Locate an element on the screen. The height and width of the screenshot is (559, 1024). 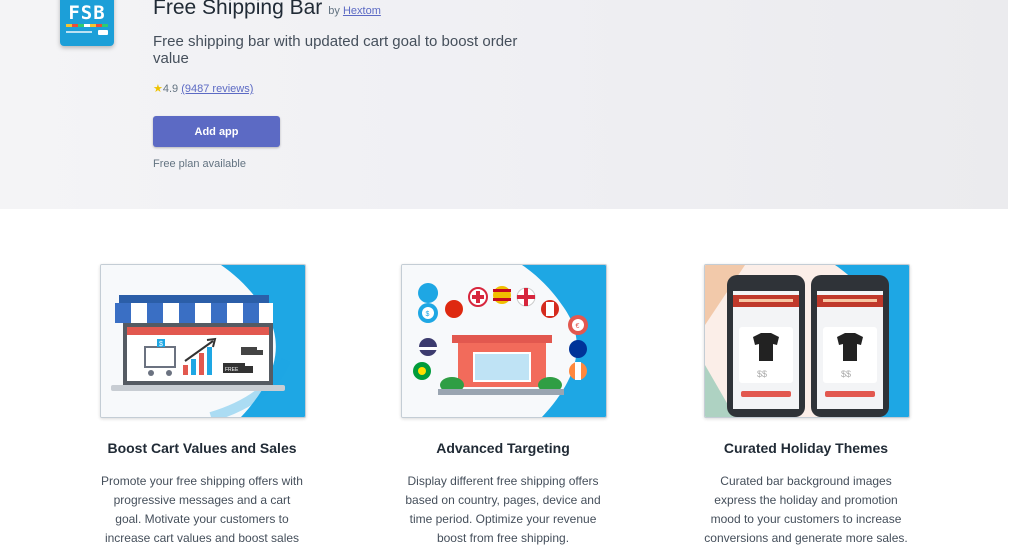
feature-image-cart: $ FREE is located at coordinates (203, 341).